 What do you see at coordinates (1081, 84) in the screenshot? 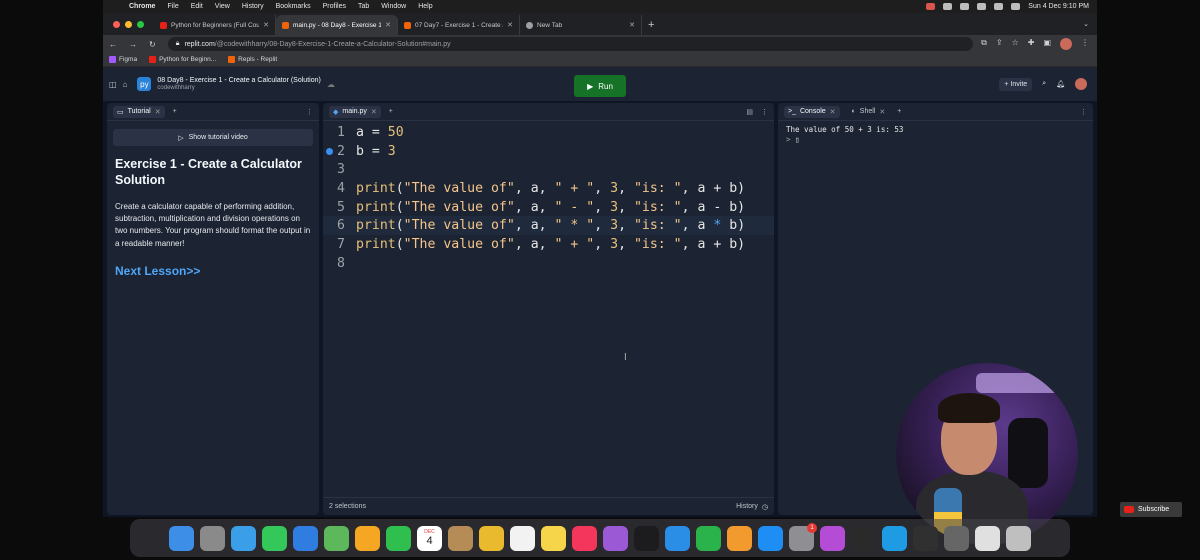
I see `user-avatar` at bounding box center [1081, 84].